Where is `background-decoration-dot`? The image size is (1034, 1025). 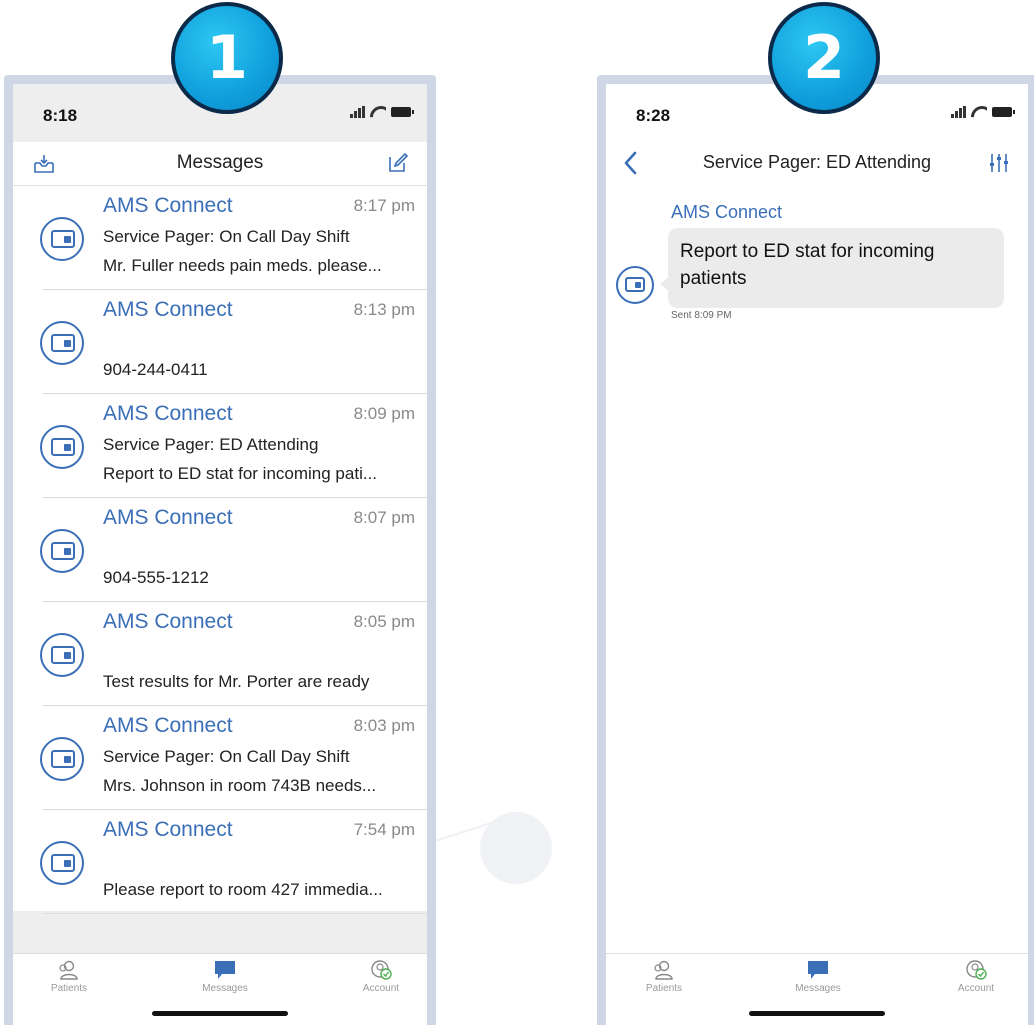
background-decoration-dot is located at coordinates (516, 848).